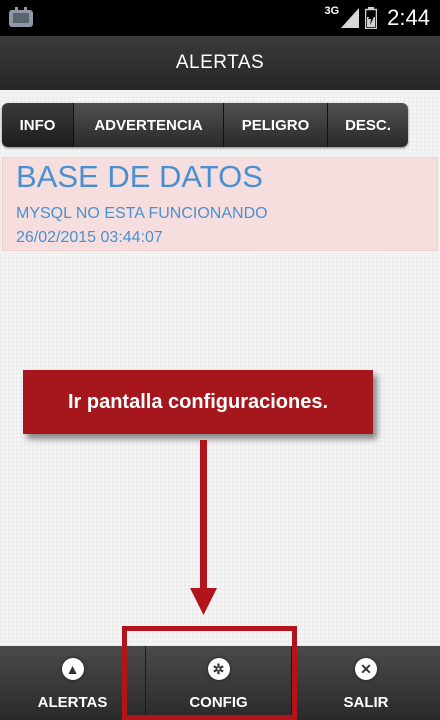 Image resolution: width=440 pixels, height=720 pixels. I want to click on warning-icon: ▲, so click(72, 669).